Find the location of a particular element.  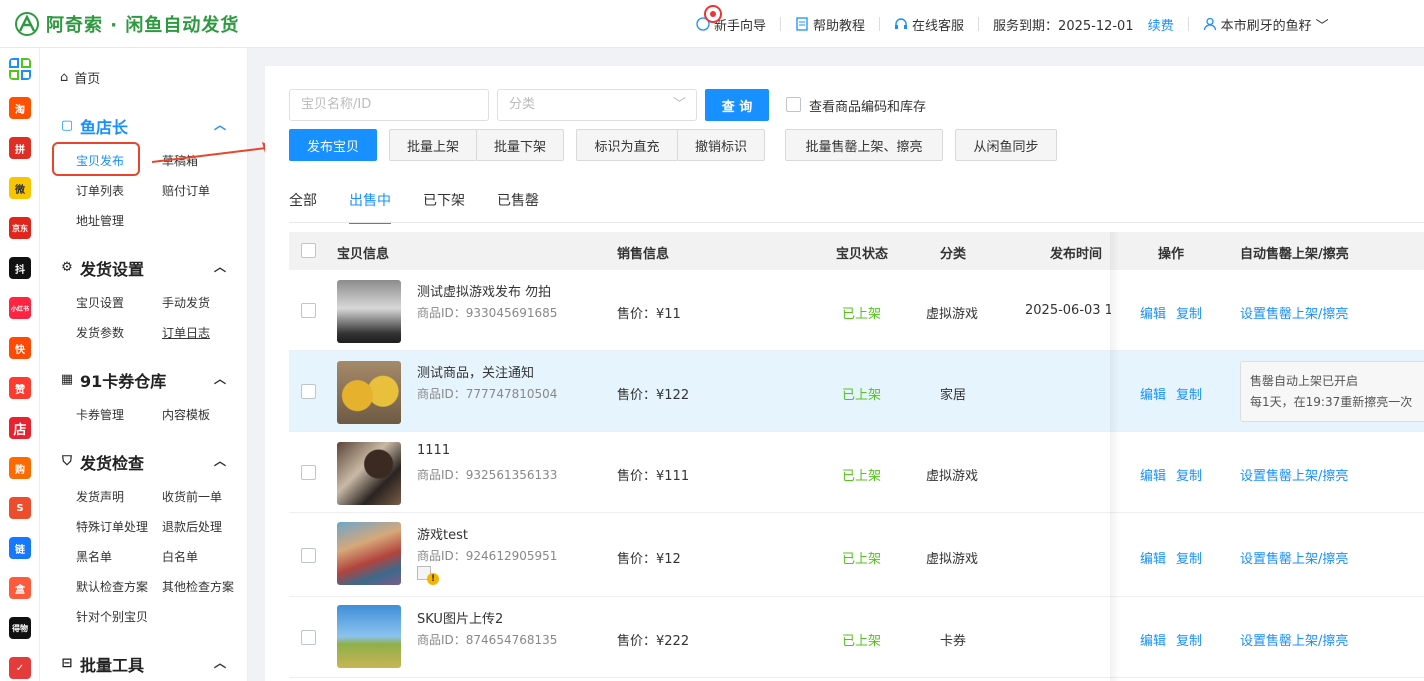

sidebar-item-default-check: 默认检查方案 is located at coordinates (112, 586).